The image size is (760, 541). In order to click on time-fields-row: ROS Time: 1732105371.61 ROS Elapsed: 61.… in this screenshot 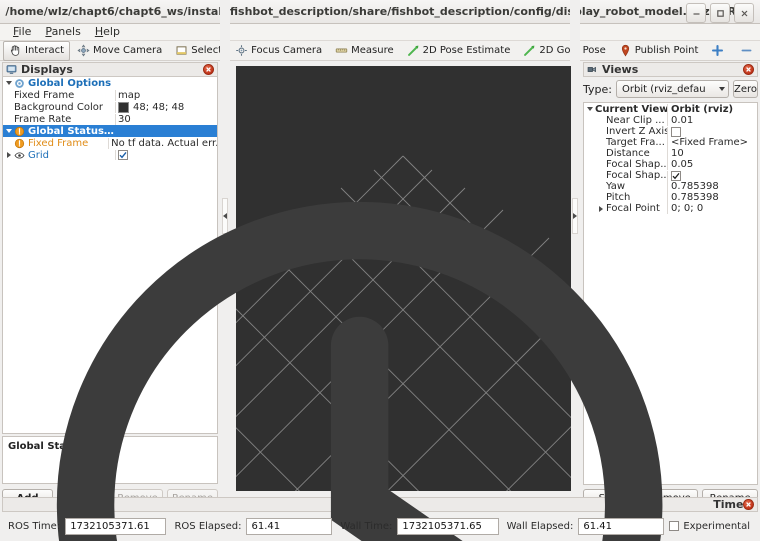, I will do `click(380, 526)`.